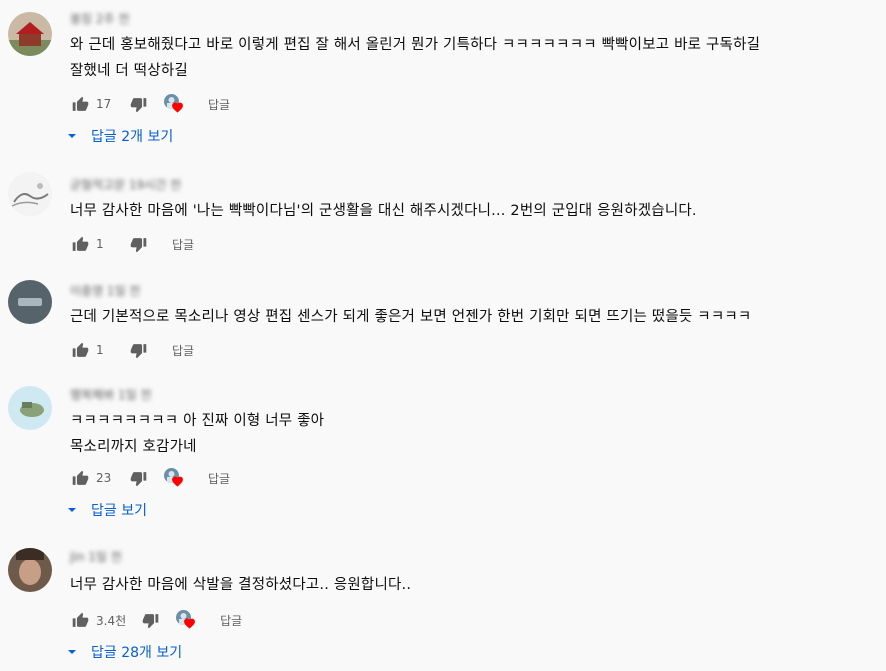 This screenshot has width=886, height=671. I want to click on view-replies-label: 답글 2개 보기, so click(132, 137).